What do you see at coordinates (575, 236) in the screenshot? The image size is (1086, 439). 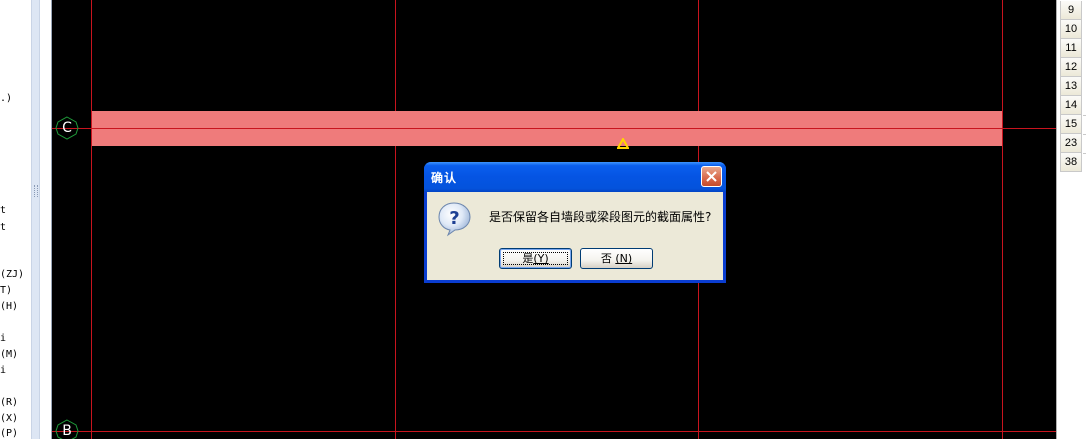 I see `dialog-body: ? 是否保留各自墙段或梁段图元的截面属性? 是(Y) 否 (N)` at bounding box center [575, 236].